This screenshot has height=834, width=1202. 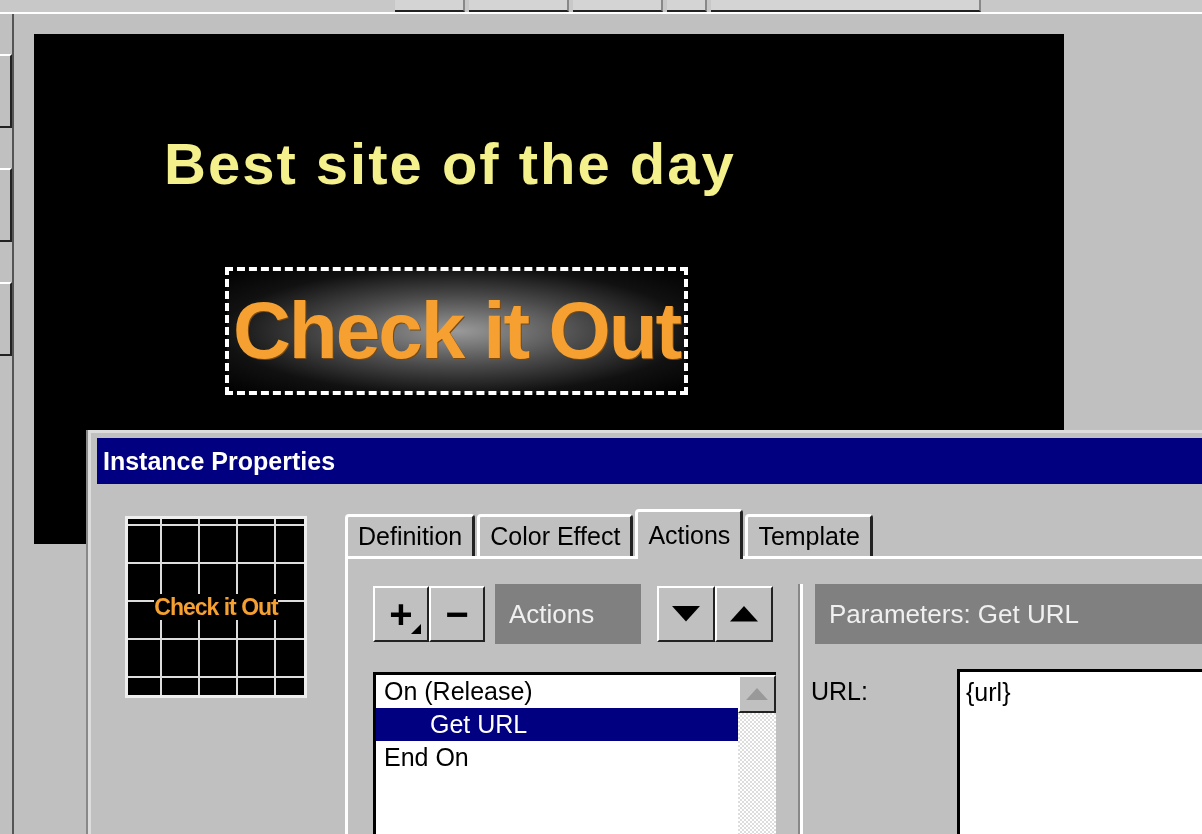 What do you see at coordinates (410, 535) in the screenshot?
I see `tab: Definition` at bounding box center [410, 535].